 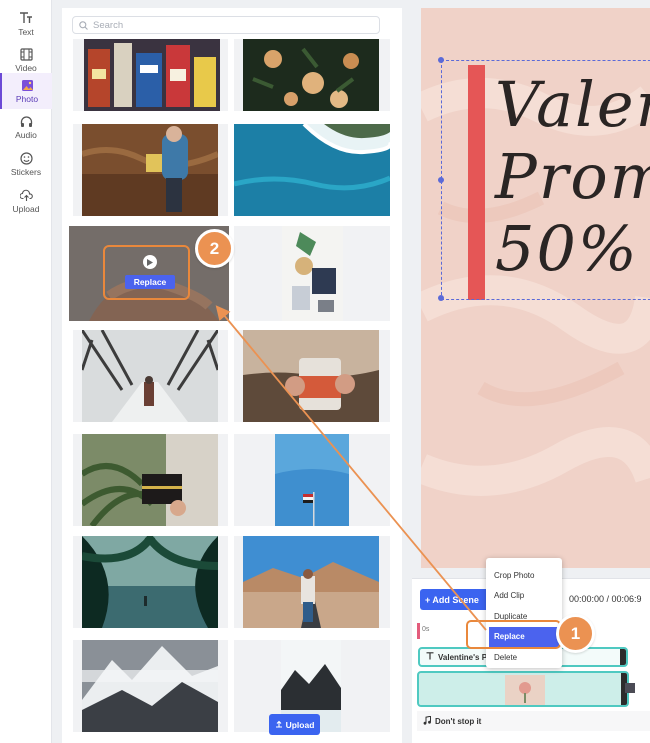 What do you see at coordinates (150, 480) in the screenshot?
I see `photo-thumb-bible-plants` at bounding box center [150, 480].